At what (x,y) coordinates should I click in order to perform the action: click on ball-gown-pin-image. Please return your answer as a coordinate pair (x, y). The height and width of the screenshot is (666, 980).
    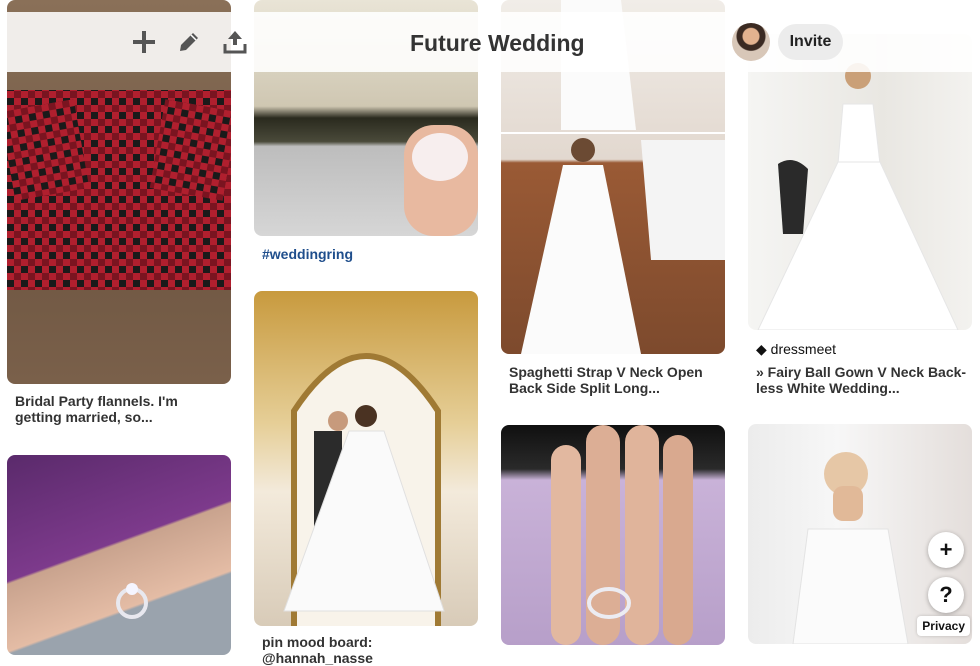
    Looking at the image, I should click on (860, 182).